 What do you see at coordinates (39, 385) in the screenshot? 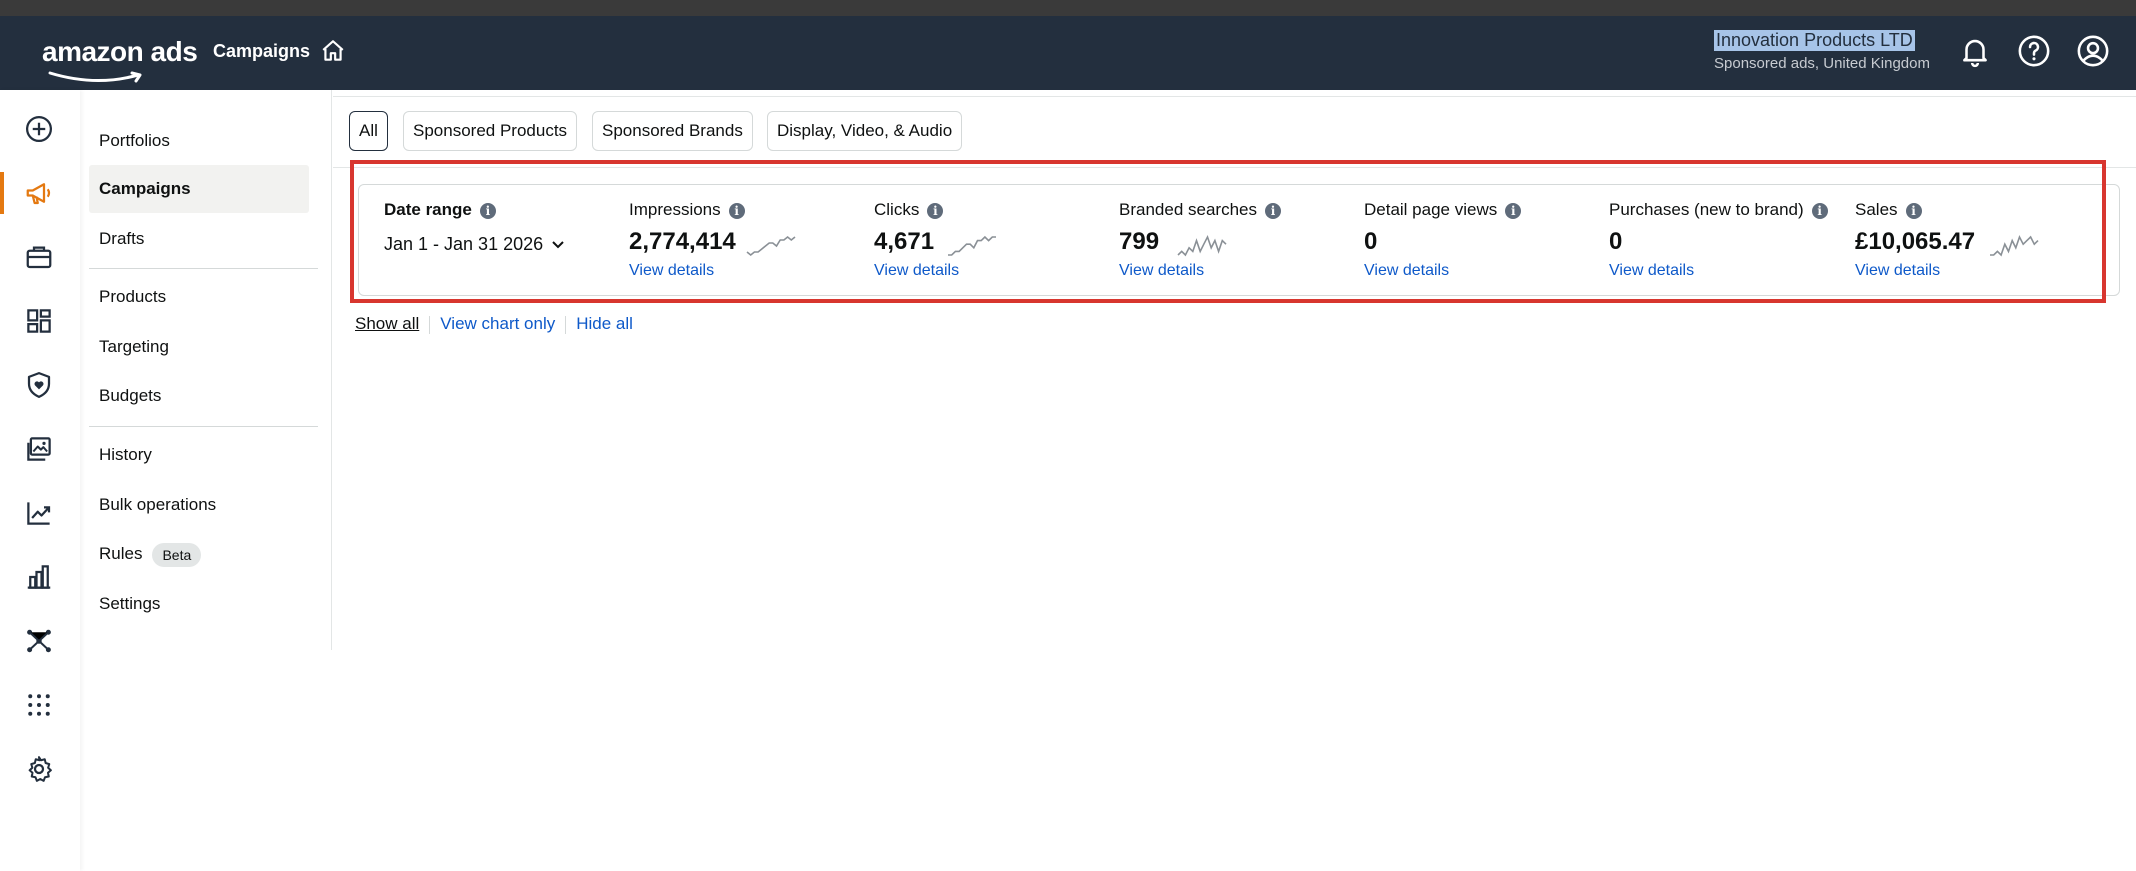
I see `shield-heart-icon` at bounding box center [39, 385].